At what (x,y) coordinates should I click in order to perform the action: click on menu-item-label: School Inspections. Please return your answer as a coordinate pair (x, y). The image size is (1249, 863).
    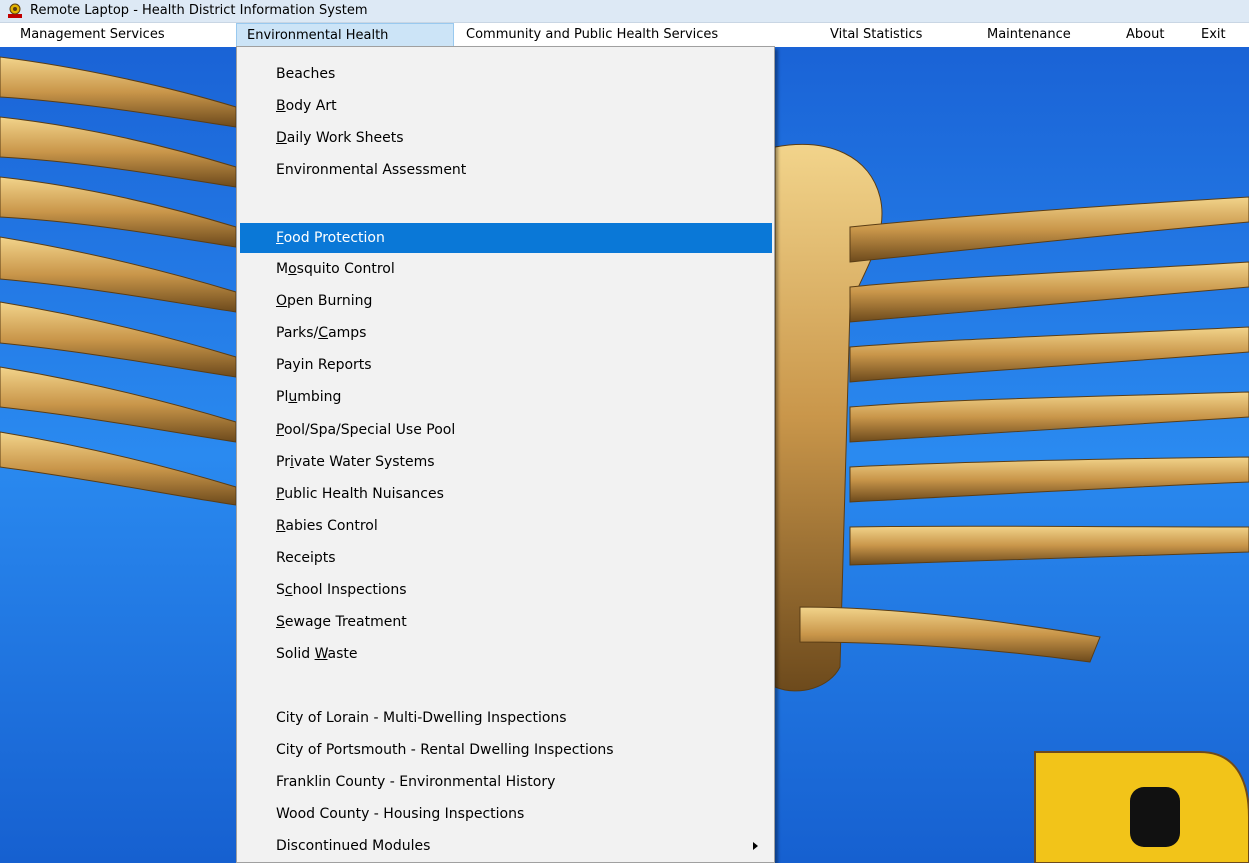
    Looking at the image, I should click on (341, 590).